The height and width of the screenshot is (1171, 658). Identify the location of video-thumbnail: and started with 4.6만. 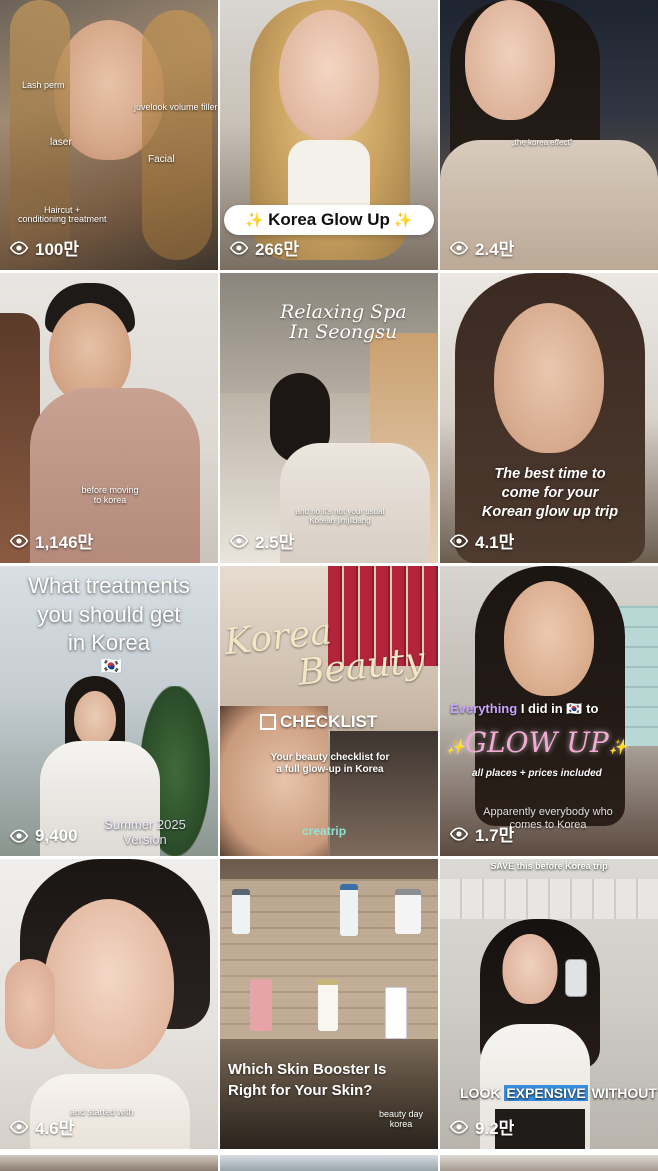
(109, 1004).